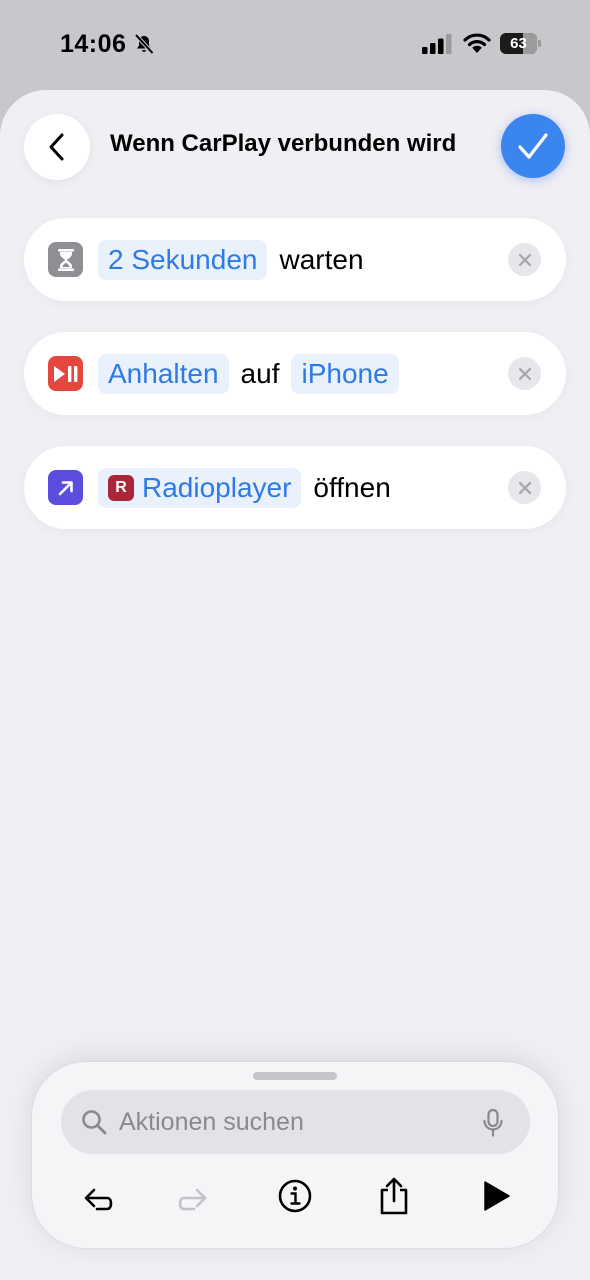 The height and width of the screenshot is (1280, 590). What do you see at coordinates (283, 143) in the screenshot?
I see `page-title: Wenn CarPlay verbunden wird` at bounding box center [283, 143].